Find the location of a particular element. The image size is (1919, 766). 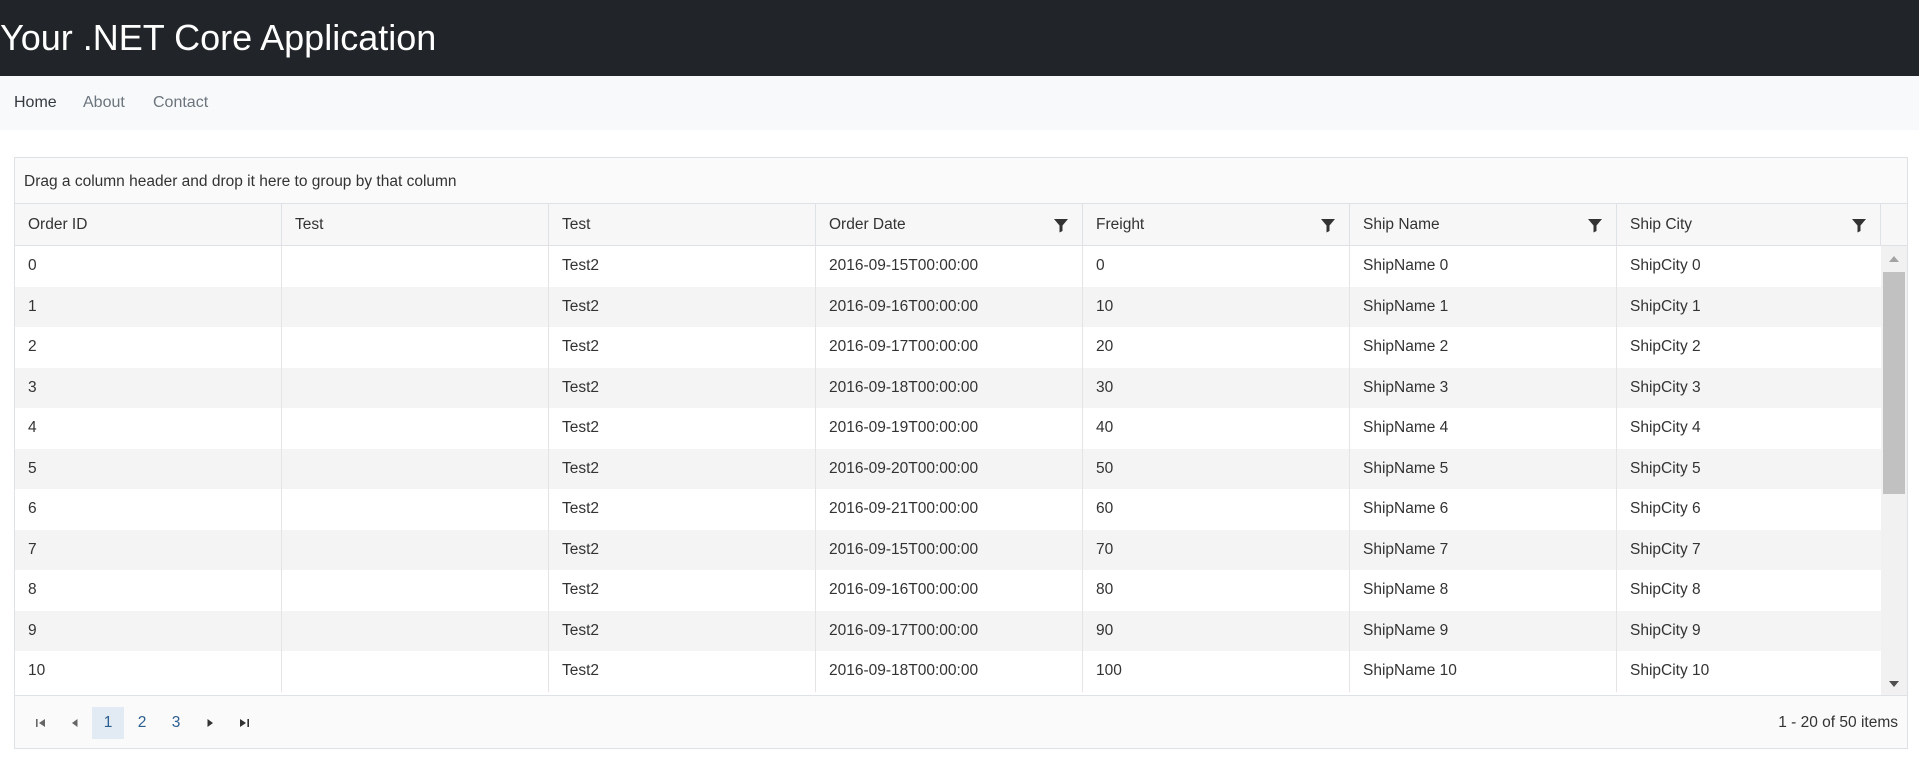

cell-order-date: 2016-09-21T00:00:00 is located at coordinates (949, 509).